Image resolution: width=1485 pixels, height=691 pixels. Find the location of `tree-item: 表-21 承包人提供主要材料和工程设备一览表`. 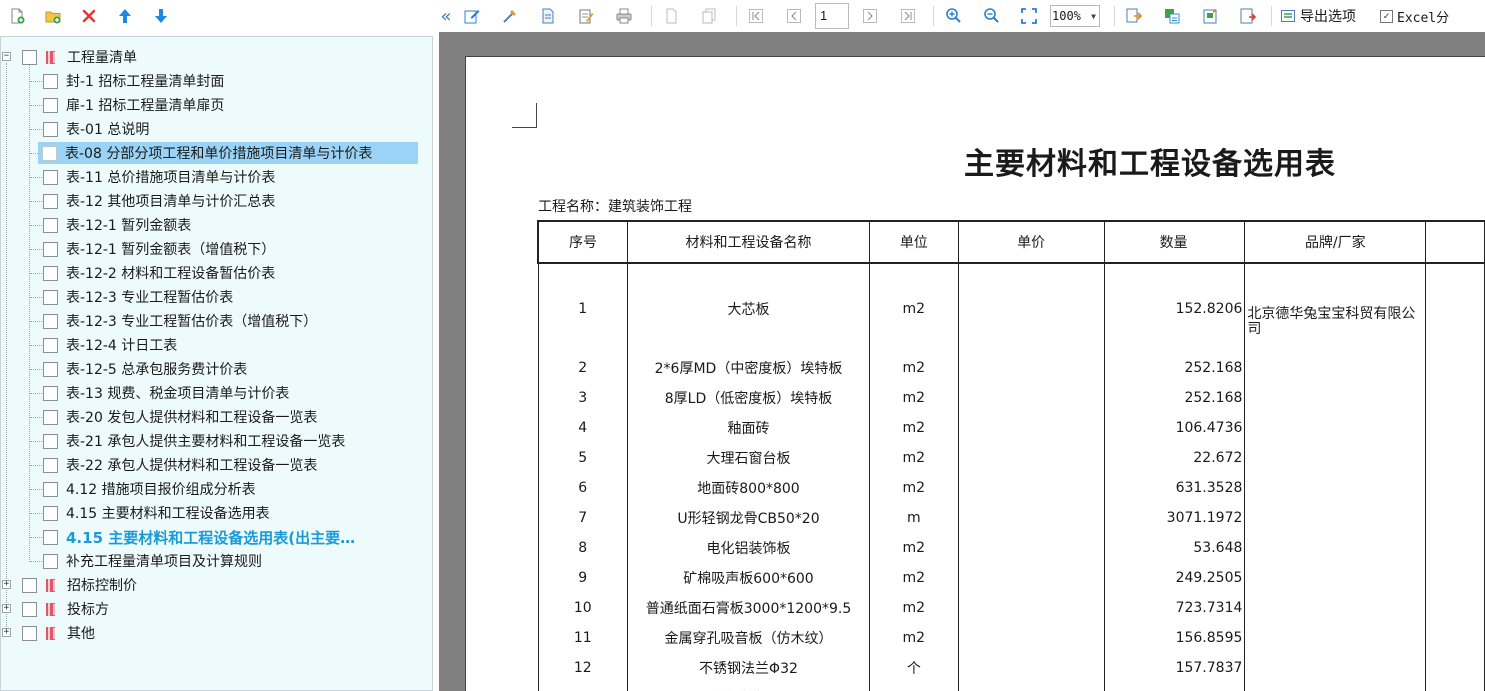

tree-item: 表-21 承包人提供主要材料和工程设备一览表 is located at coordinates (192, 441).